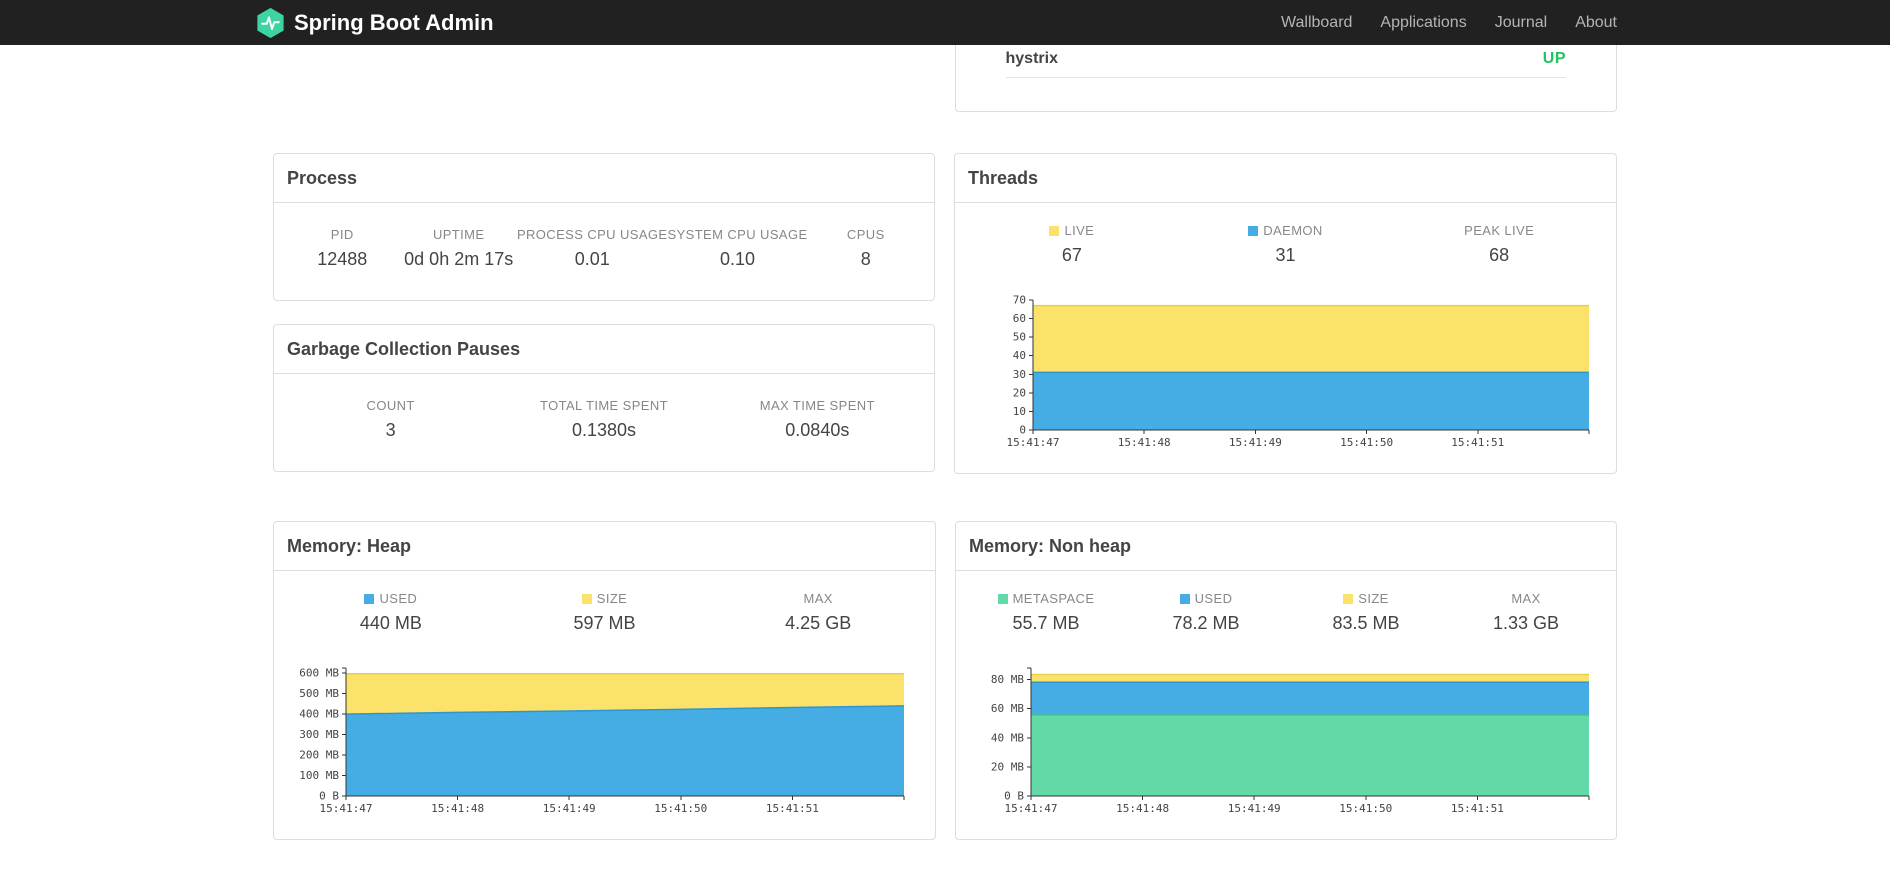  I want to click on brand: Spring Boot Admin, so click(375, 22).